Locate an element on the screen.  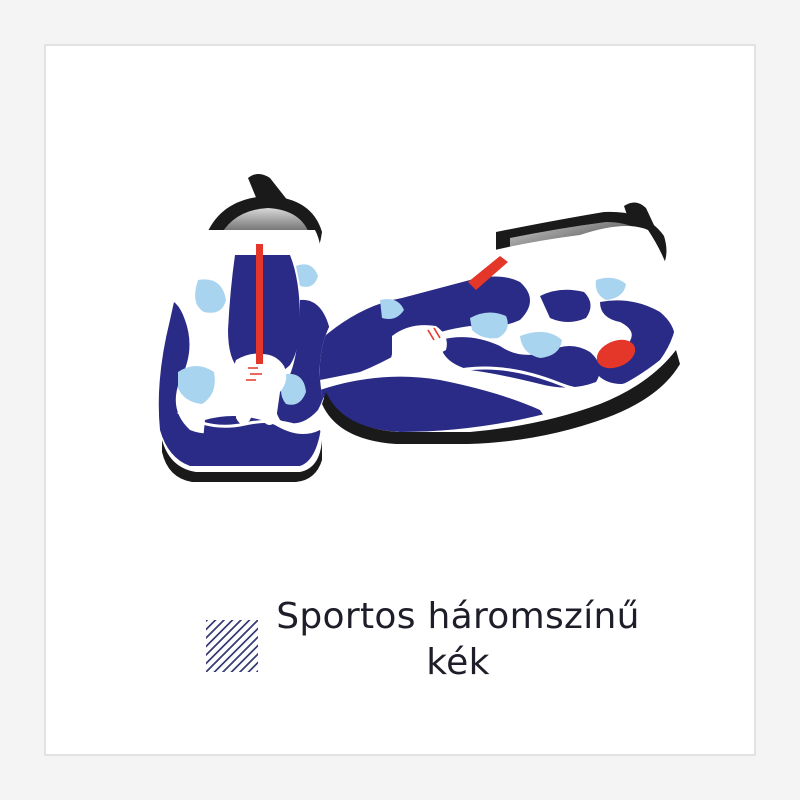
caption-line-1: Sportos háromszínű is located at coordinates (458, 616).